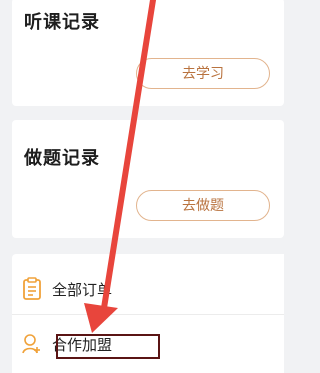  Describe the element at coordinates (62, 22) in the screenshot. I see `listen-record-title: 听课记录` at that location.